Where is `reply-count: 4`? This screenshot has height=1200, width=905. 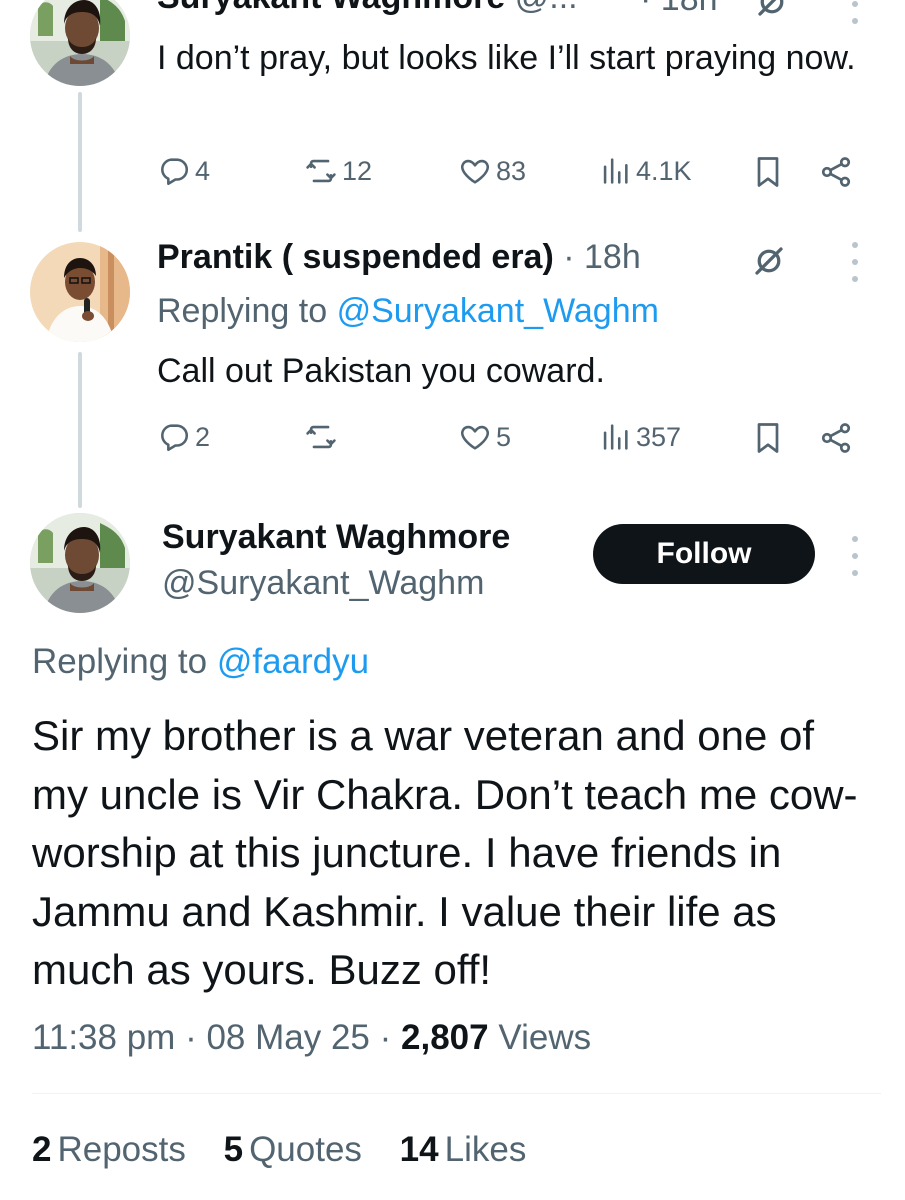
reply-count: 4 is located at coordinates (203, 170).